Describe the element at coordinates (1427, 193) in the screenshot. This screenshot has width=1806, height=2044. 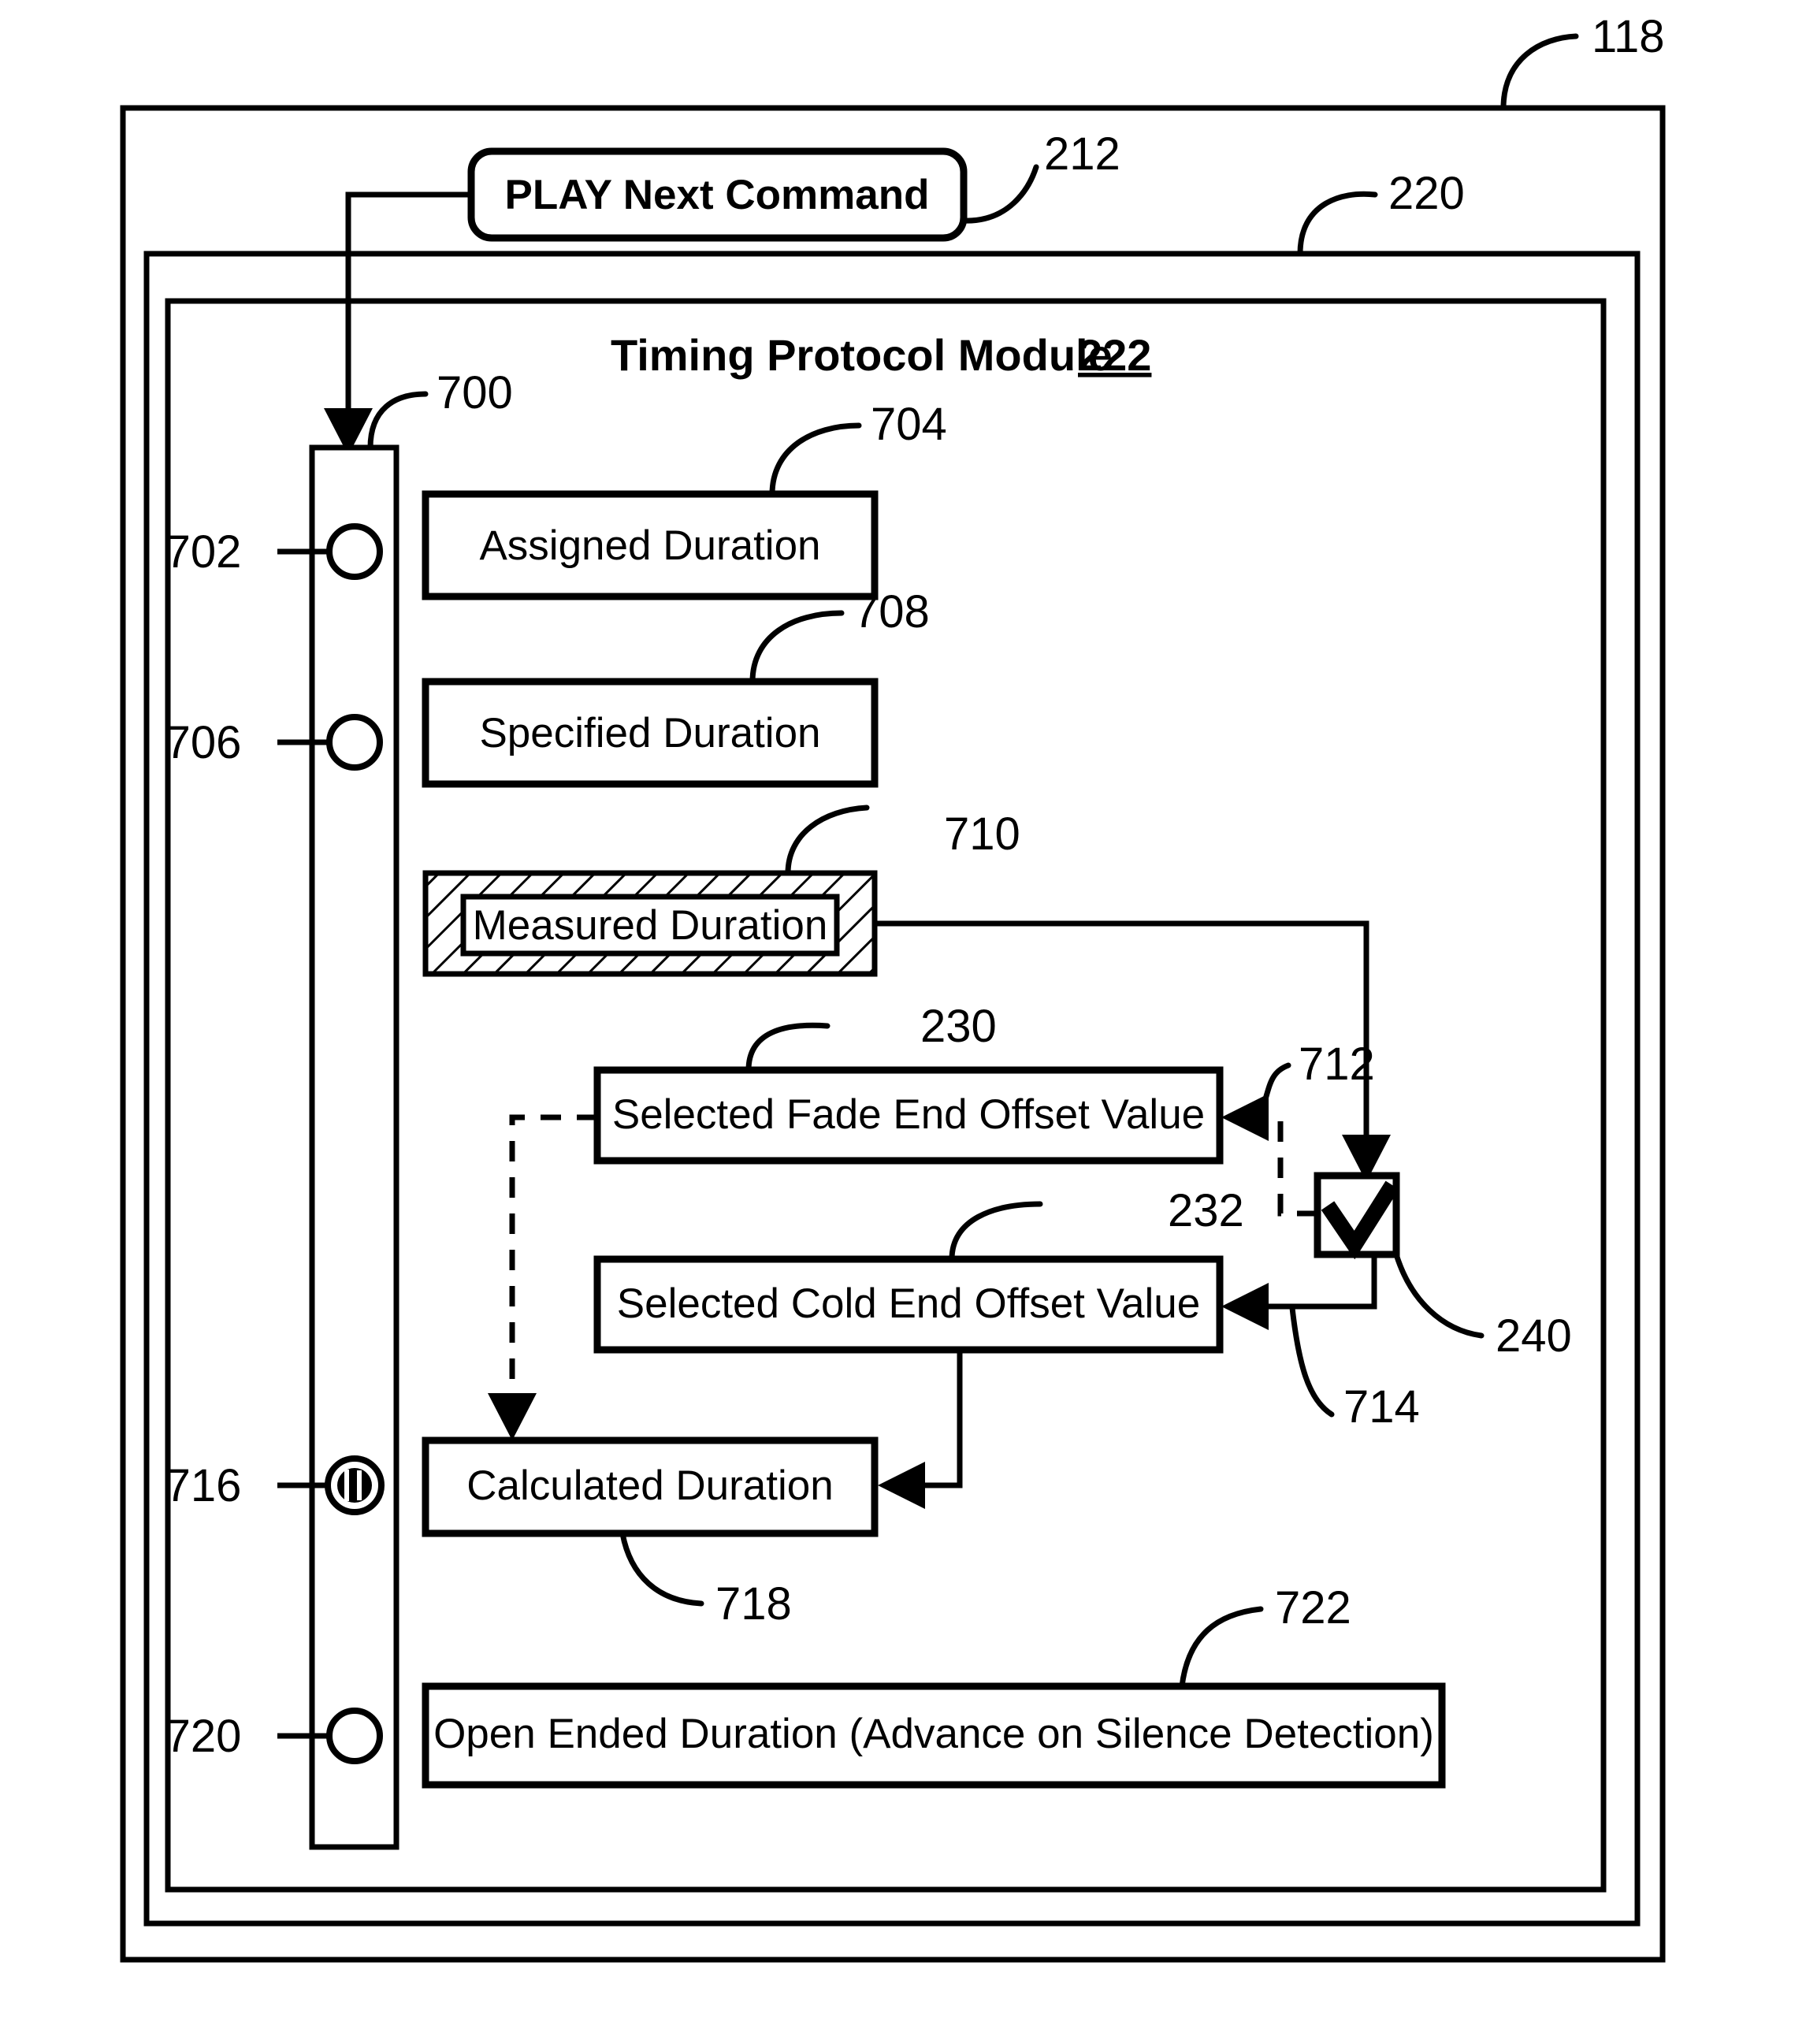
I see `ref-numeral-220: 220` at that location.